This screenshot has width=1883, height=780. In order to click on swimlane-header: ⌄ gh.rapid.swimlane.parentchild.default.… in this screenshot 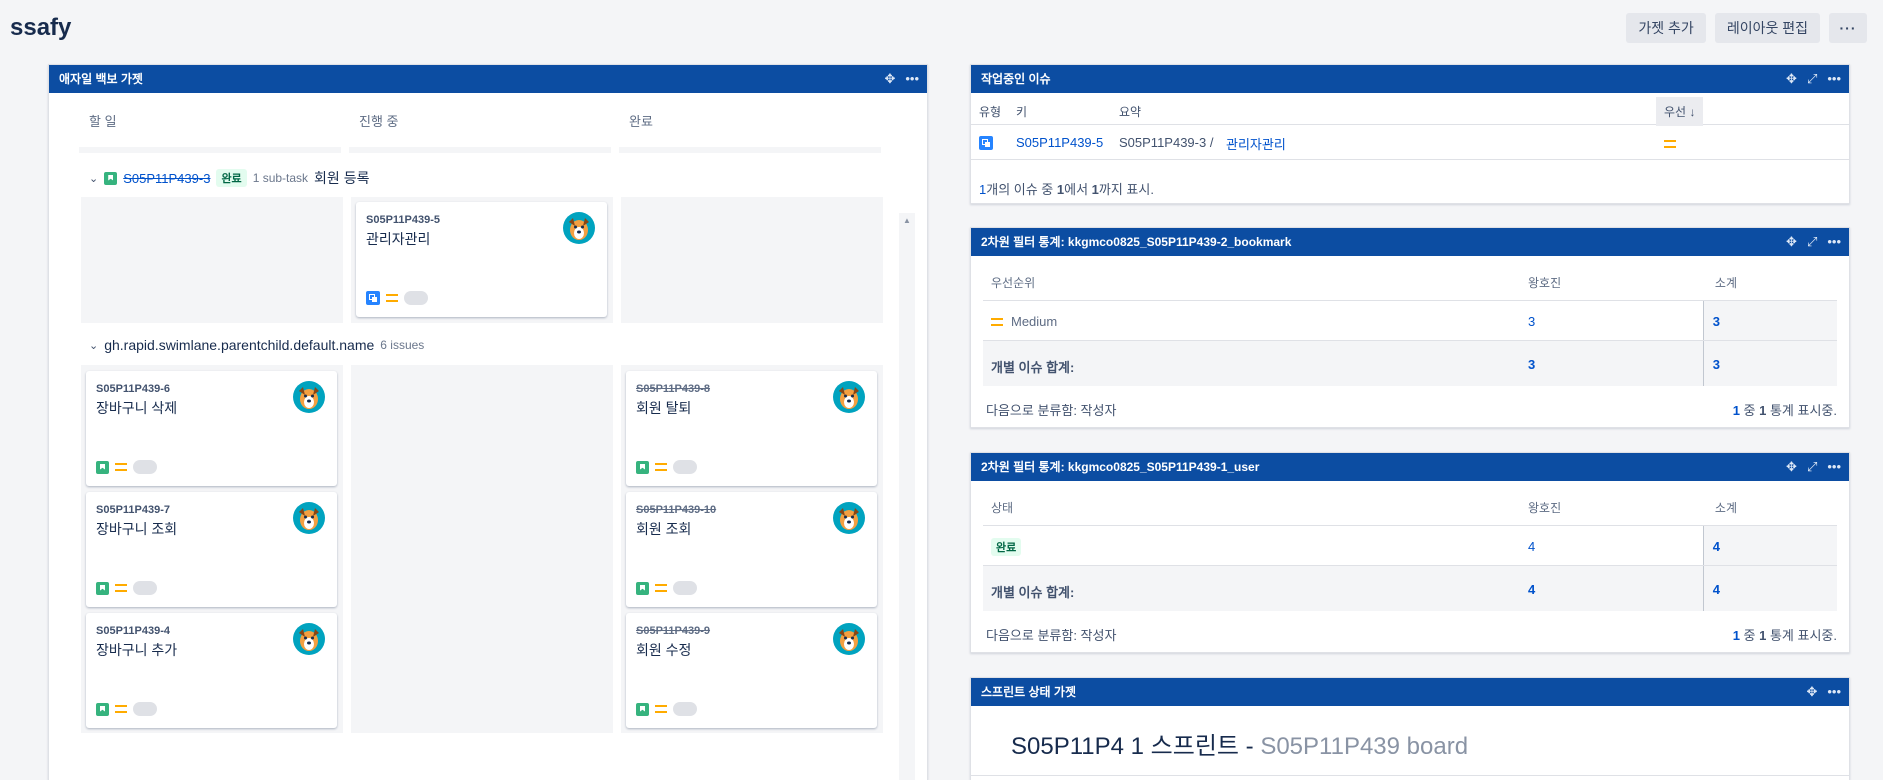, I will do `click(256, 345)`.